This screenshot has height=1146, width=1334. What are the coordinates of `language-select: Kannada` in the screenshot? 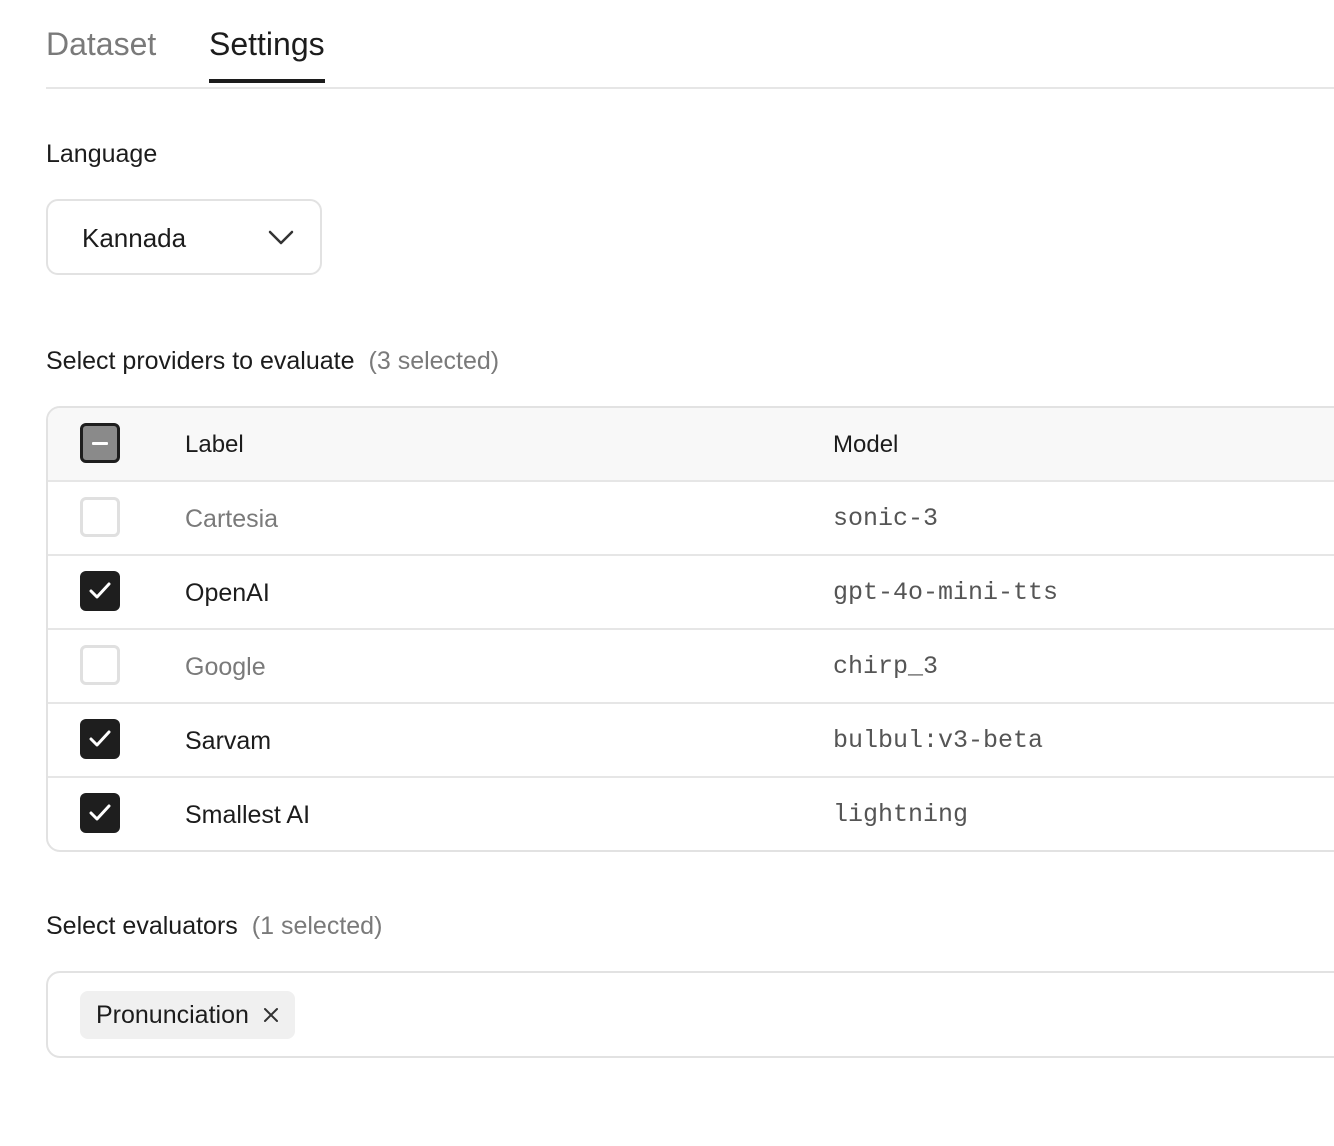 It's located at (184, 237).